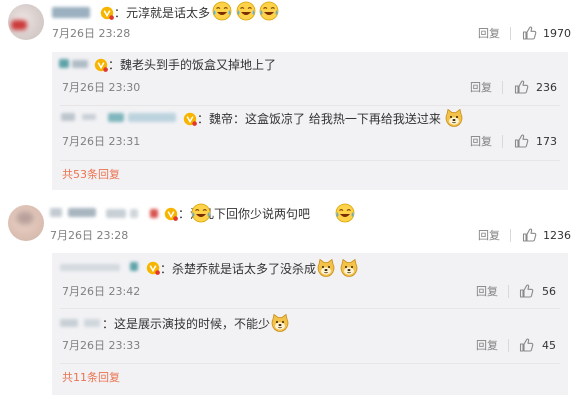 This screenshot has height=402, width=577. What do you see at coordinates (549, 291) in the screenshot?
I see `like-count: 56` at bounding box center [549, 291].